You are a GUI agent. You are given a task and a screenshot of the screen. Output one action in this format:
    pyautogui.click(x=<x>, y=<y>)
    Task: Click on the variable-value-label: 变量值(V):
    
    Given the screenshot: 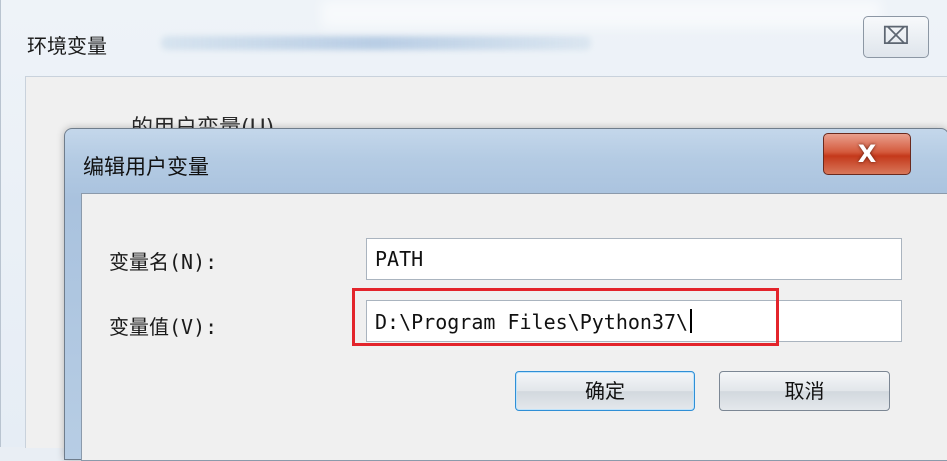 What is the action you would take?
    pyautogui.click(x=163, y=327)
    